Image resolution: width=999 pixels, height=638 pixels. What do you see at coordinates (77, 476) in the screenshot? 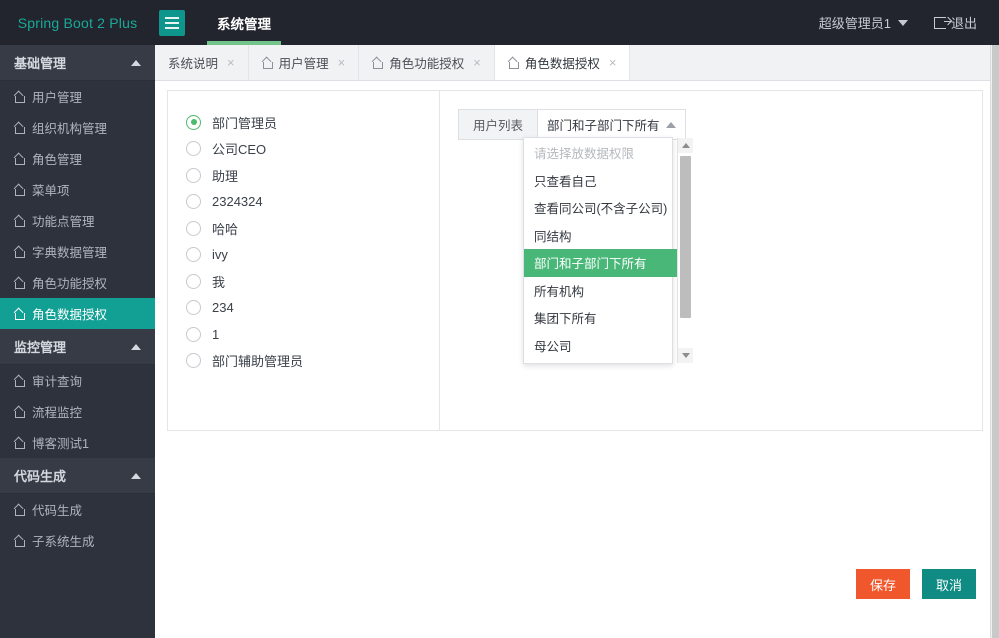
I see `sidebar-group-codegen: 代码生成` at bounding box center [77, 476].